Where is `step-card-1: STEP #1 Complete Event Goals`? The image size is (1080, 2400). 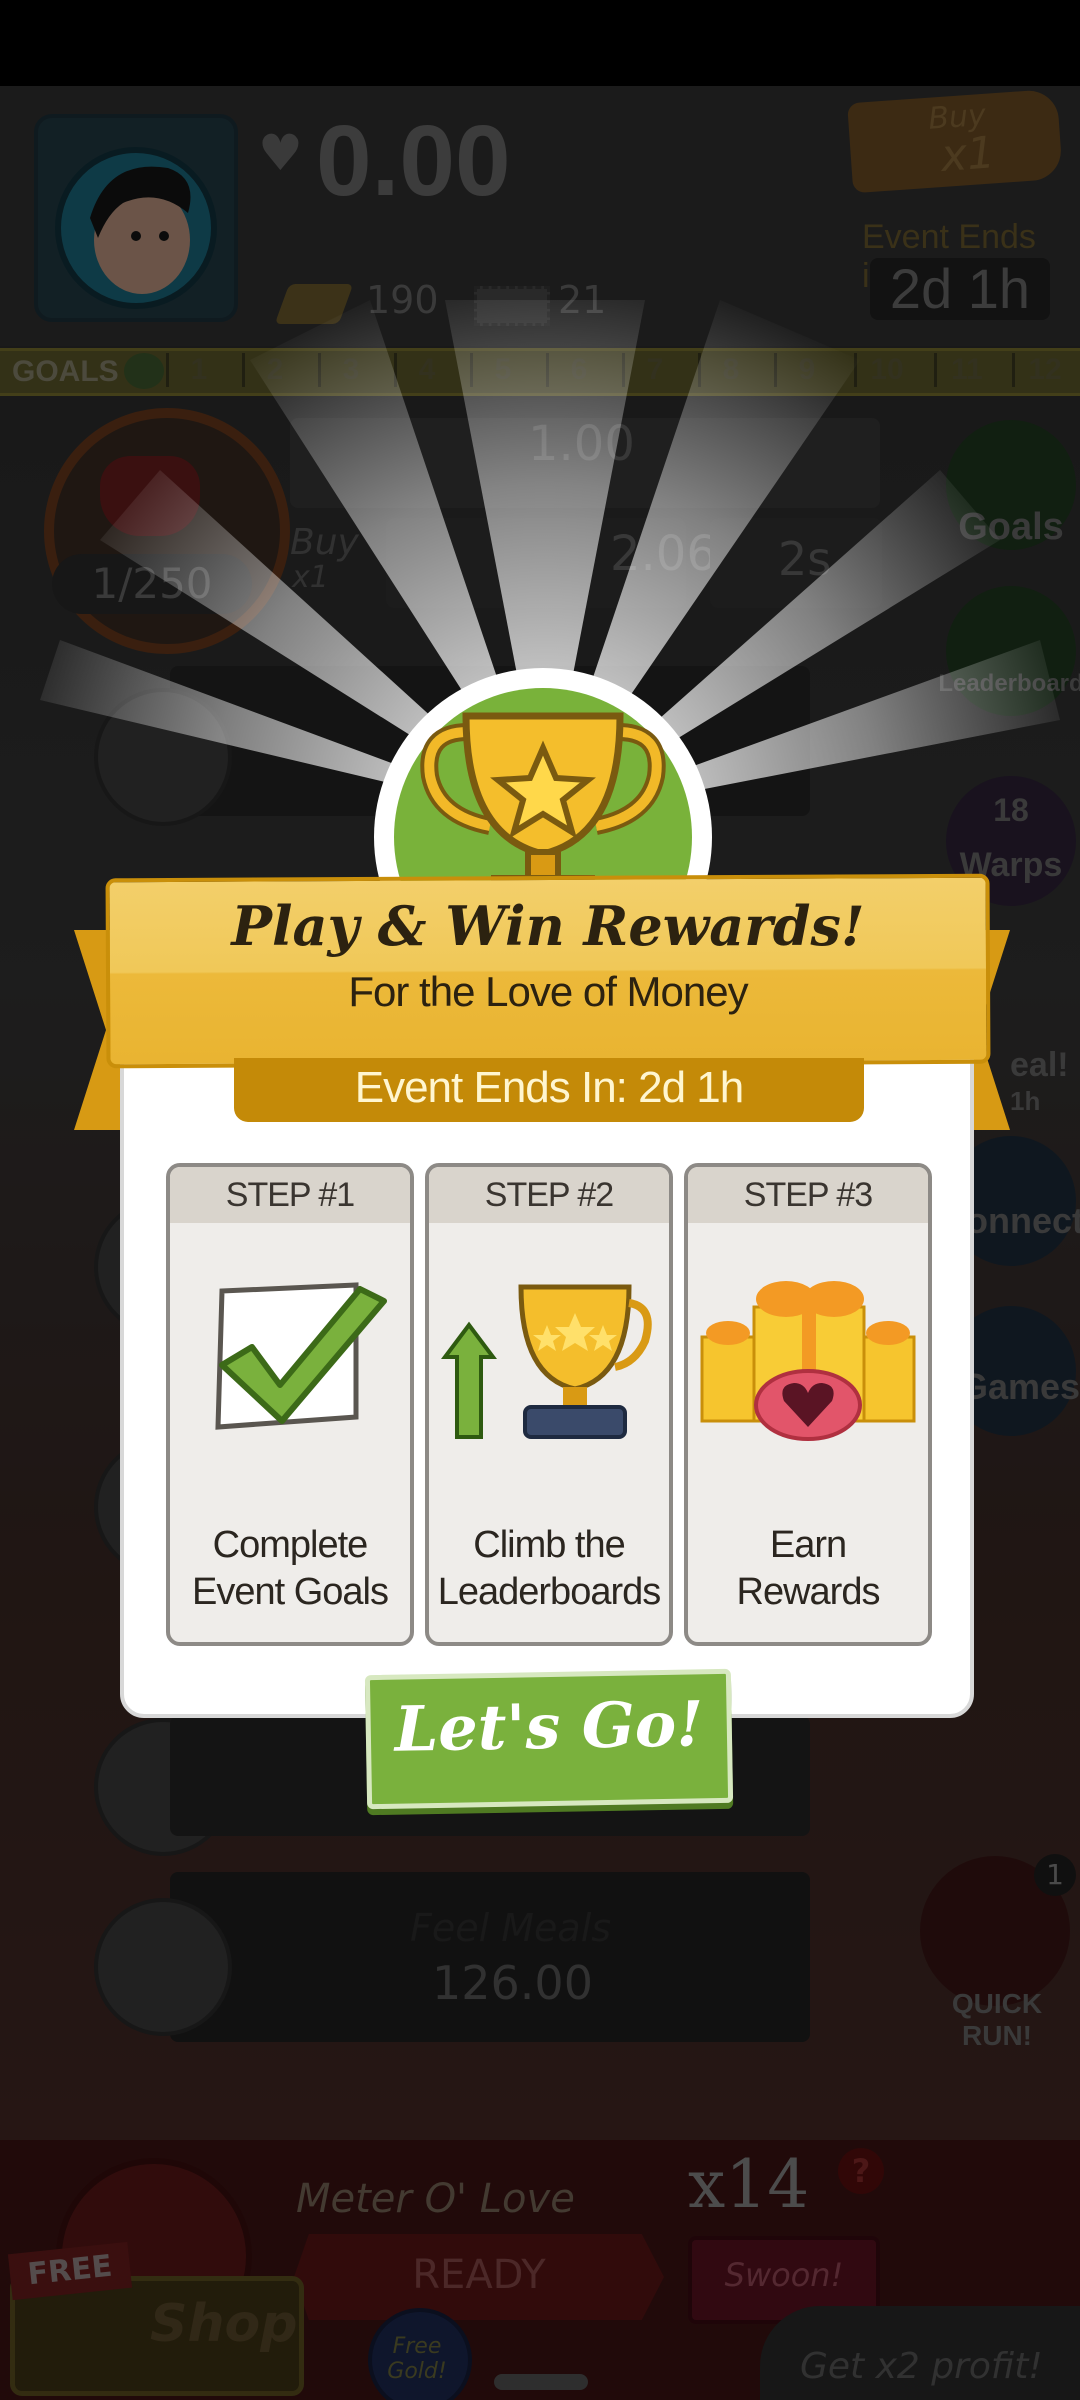 step-card-1: STEP #1 Complete Event Goals is located at coordinates (290, 1404).